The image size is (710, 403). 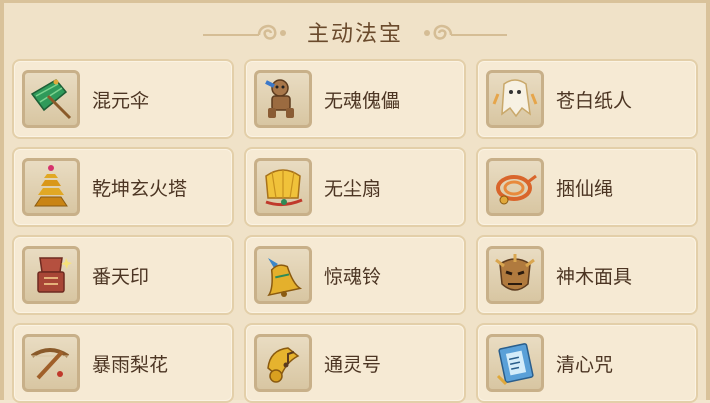 I want to click on artifact-card-pagoda: 乾坤玄火塔, so click(x=123, y=187).